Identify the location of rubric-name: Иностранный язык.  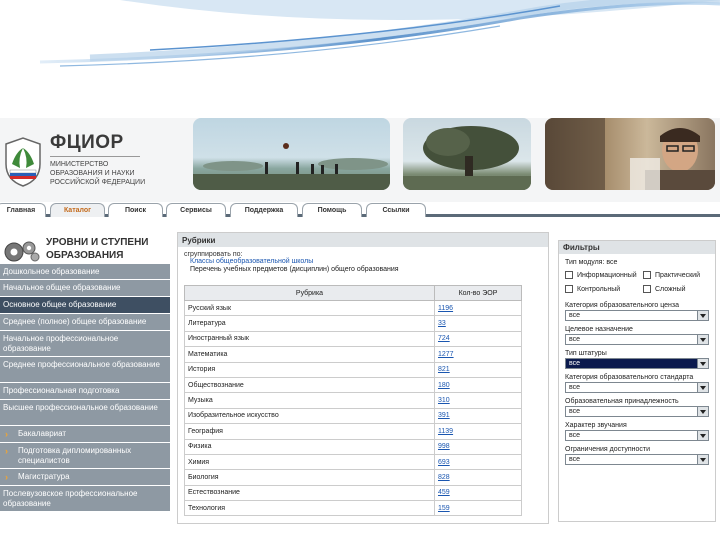
(309, 339).